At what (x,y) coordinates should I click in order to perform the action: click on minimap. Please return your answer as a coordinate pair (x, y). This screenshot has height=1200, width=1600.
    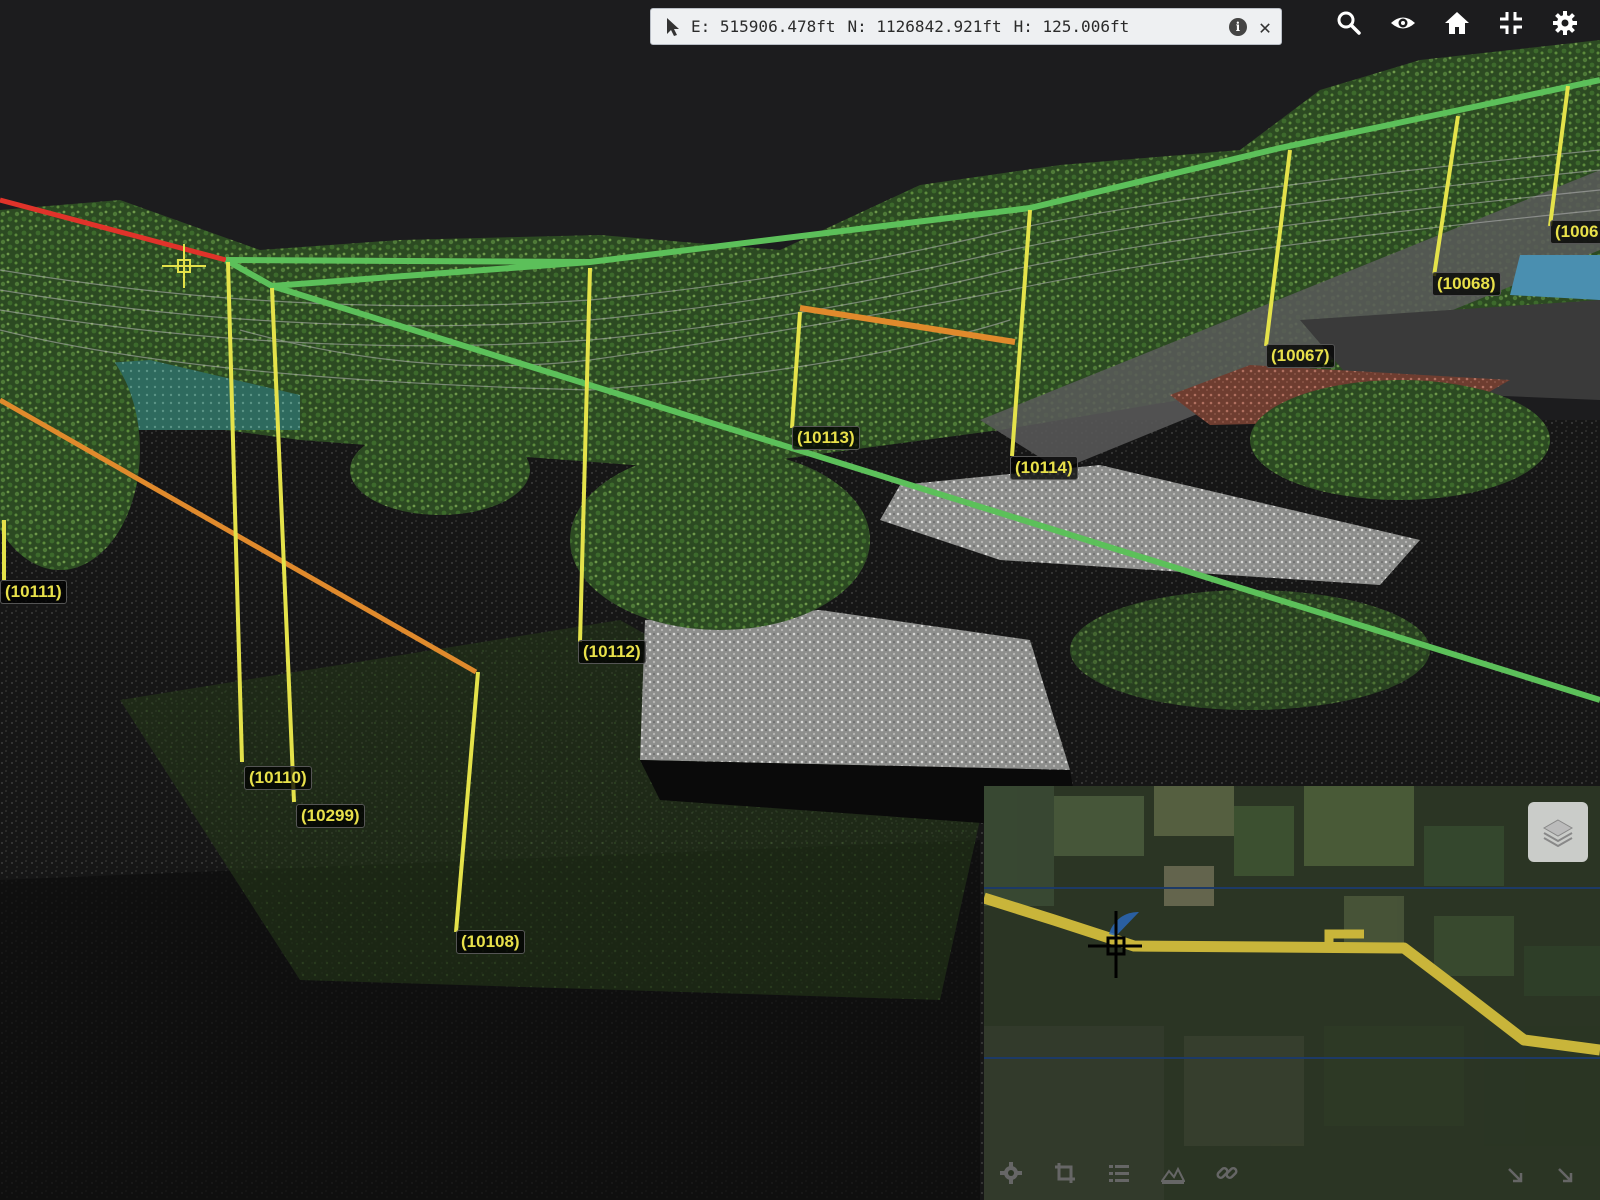
    Looking at the image, I should click on (1292, 993).